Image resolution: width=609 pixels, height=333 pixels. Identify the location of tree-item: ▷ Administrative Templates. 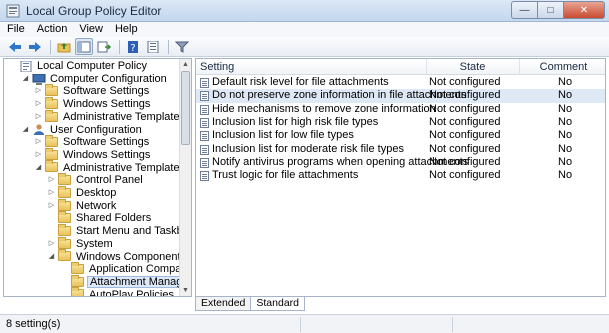
(110, 116).